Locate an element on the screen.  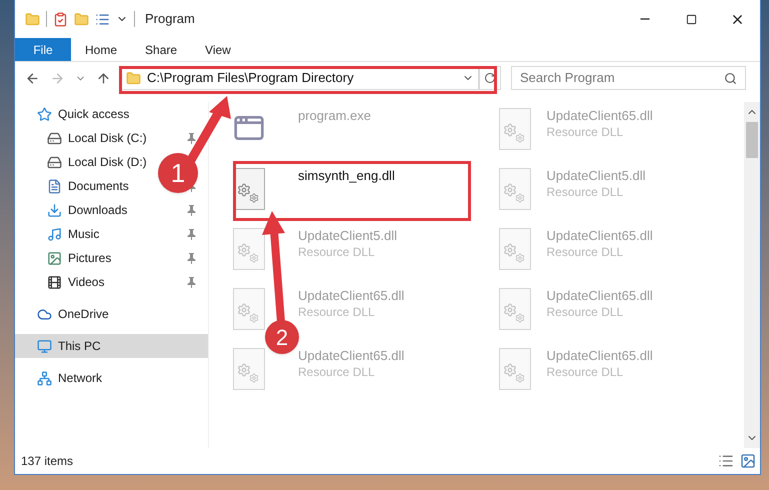
step-number-badge: 1 is located at coordinates (178, 173).